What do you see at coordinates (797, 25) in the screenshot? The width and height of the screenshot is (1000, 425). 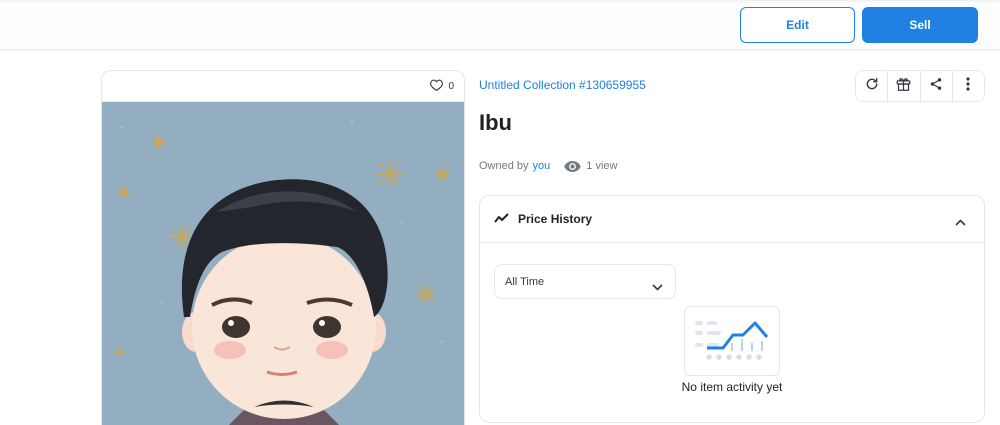 I see `edit-button: Edit` at bounding box center [797, 25].